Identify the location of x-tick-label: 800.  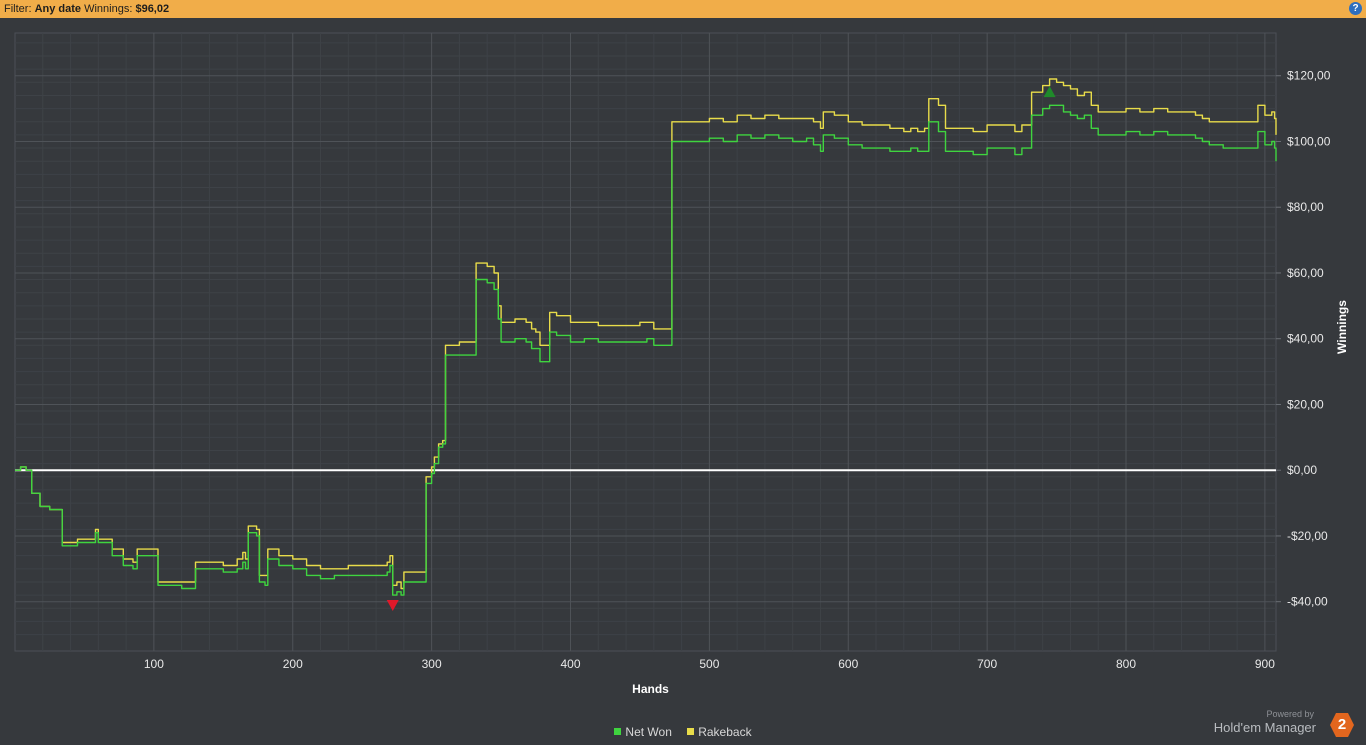
(1126, 664).